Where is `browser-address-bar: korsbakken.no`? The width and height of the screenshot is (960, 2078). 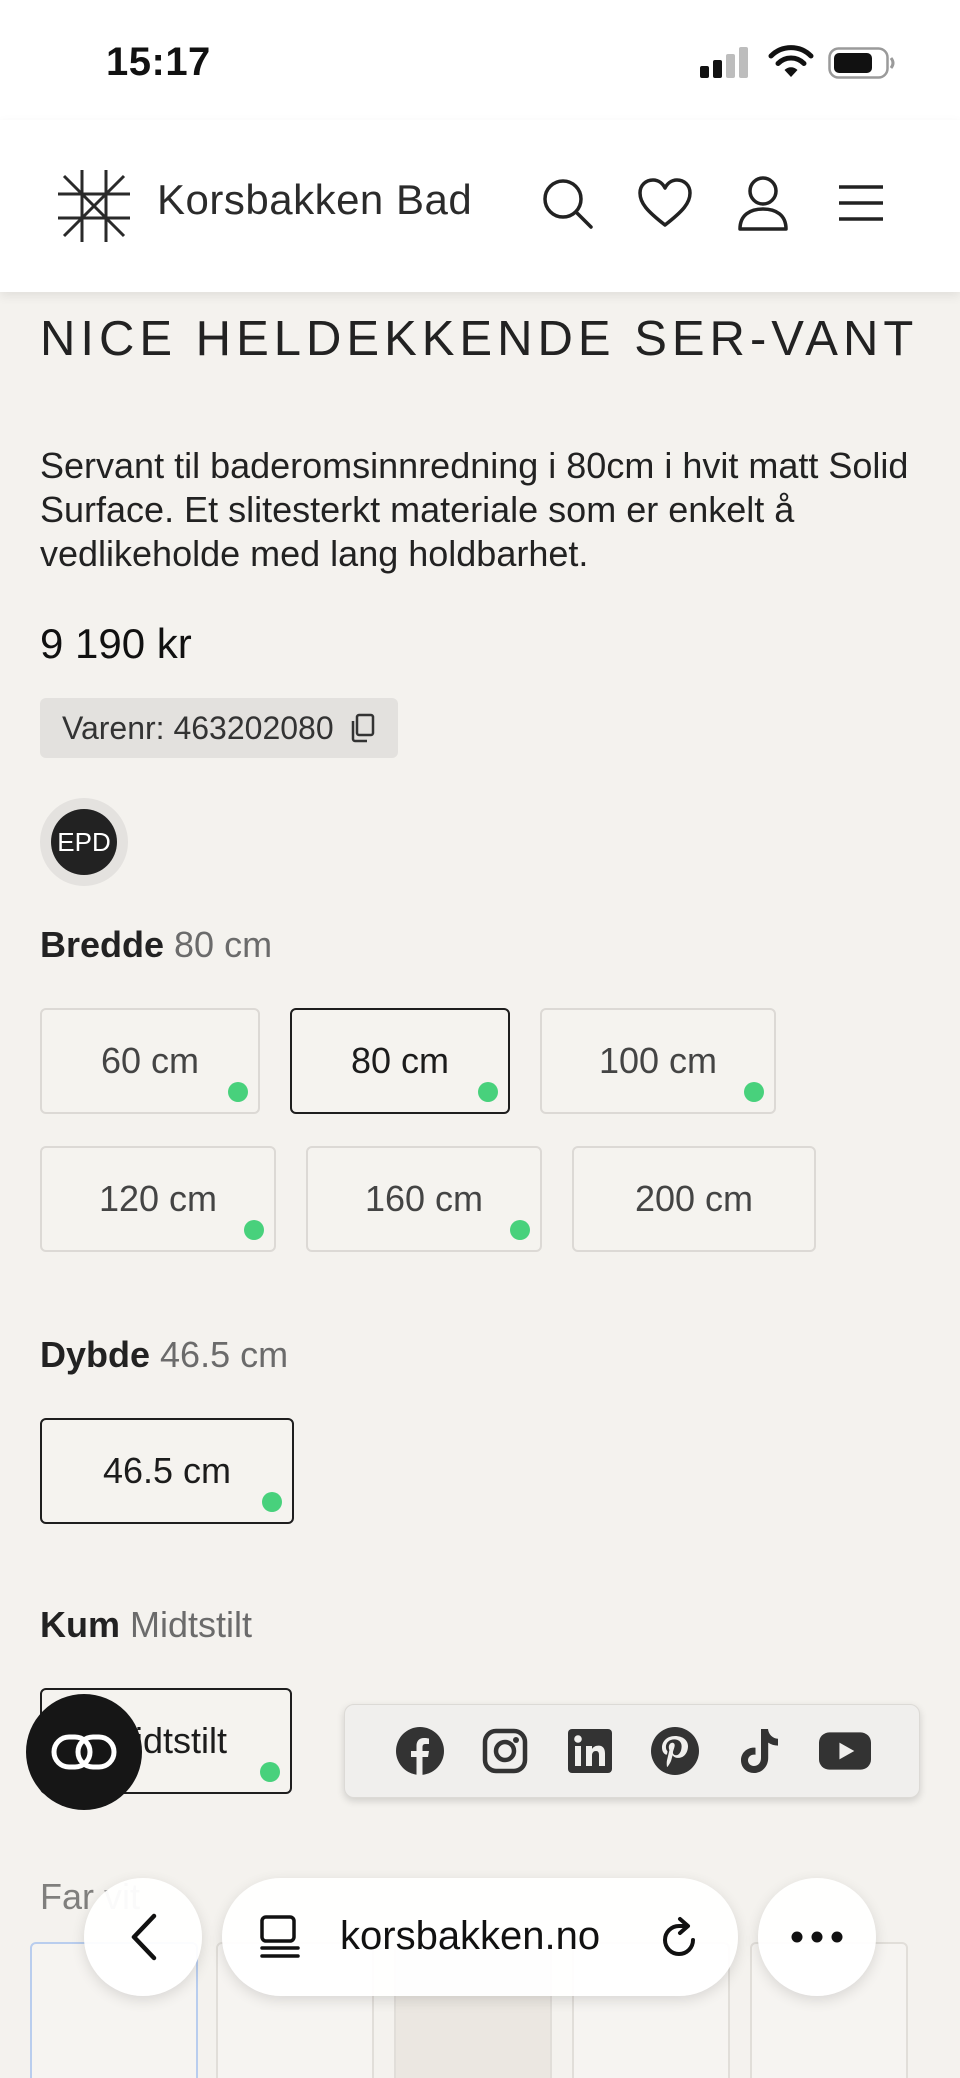 browser-address-bar: korsbakken.no is located at coordinates (480, 1937).